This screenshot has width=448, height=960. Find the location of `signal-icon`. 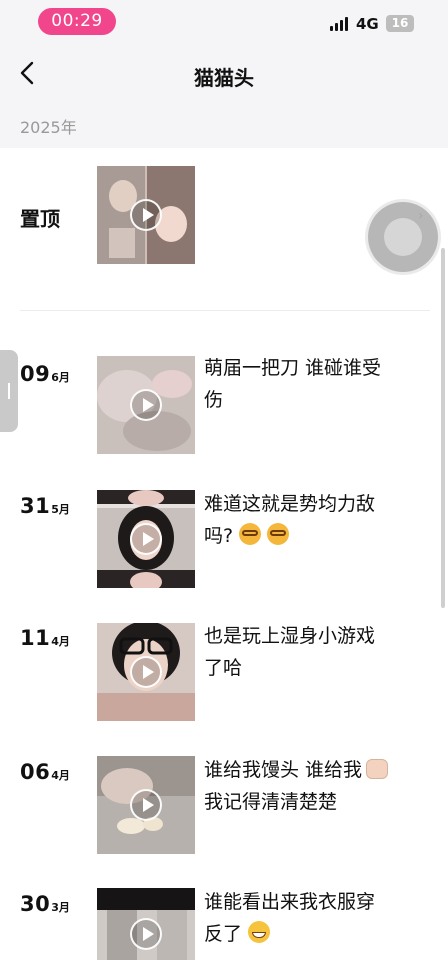

signal-icon is located at coordinates (340, 24).